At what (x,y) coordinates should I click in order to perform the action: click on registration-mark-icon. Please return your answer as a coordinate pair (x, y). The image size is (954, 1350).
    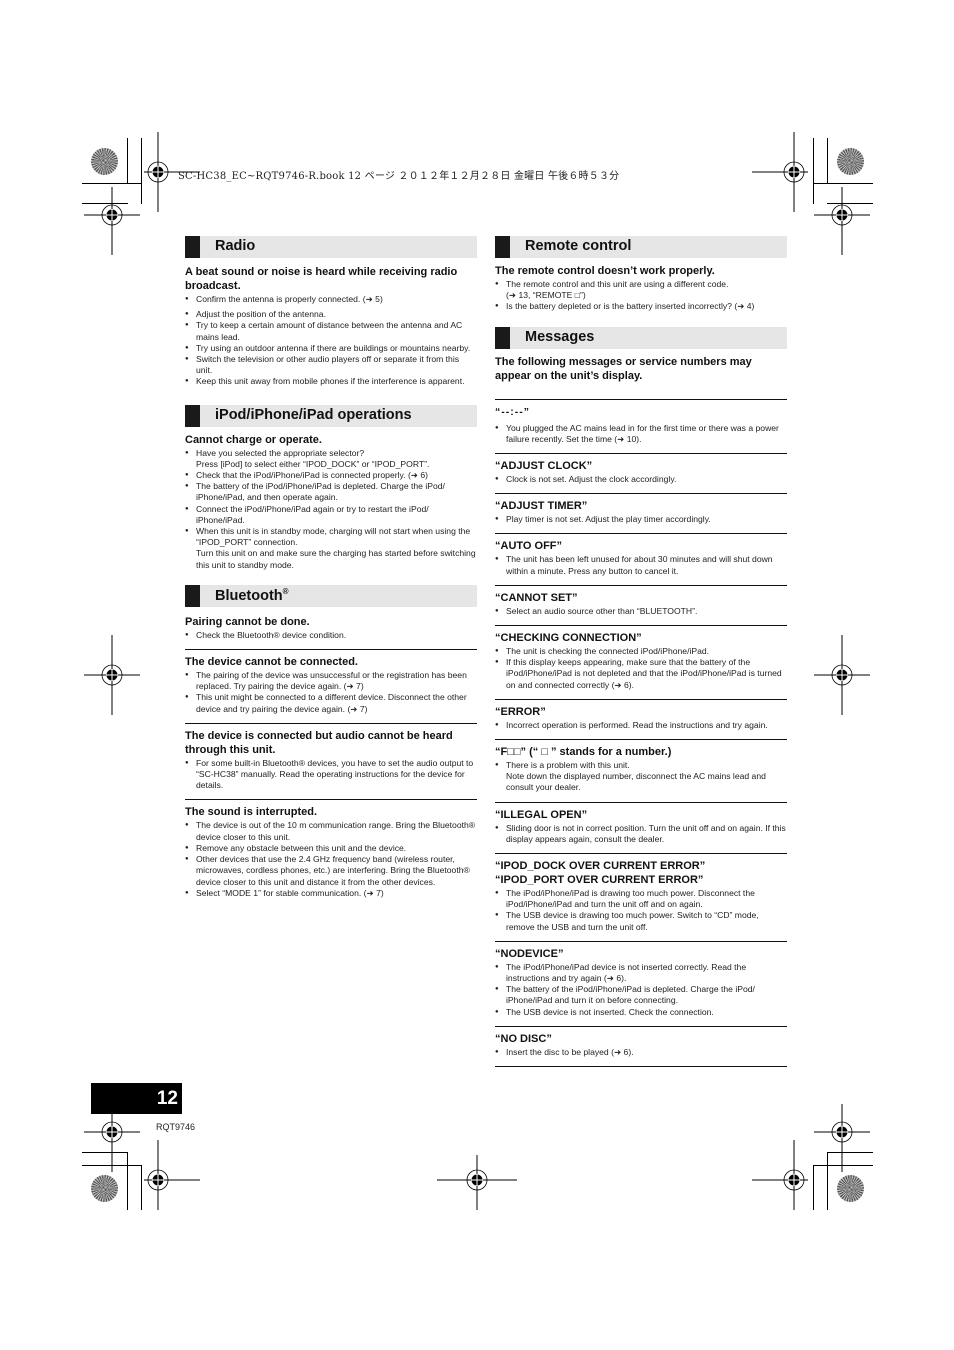
    Looking at the image, I should click on (780, 1175).